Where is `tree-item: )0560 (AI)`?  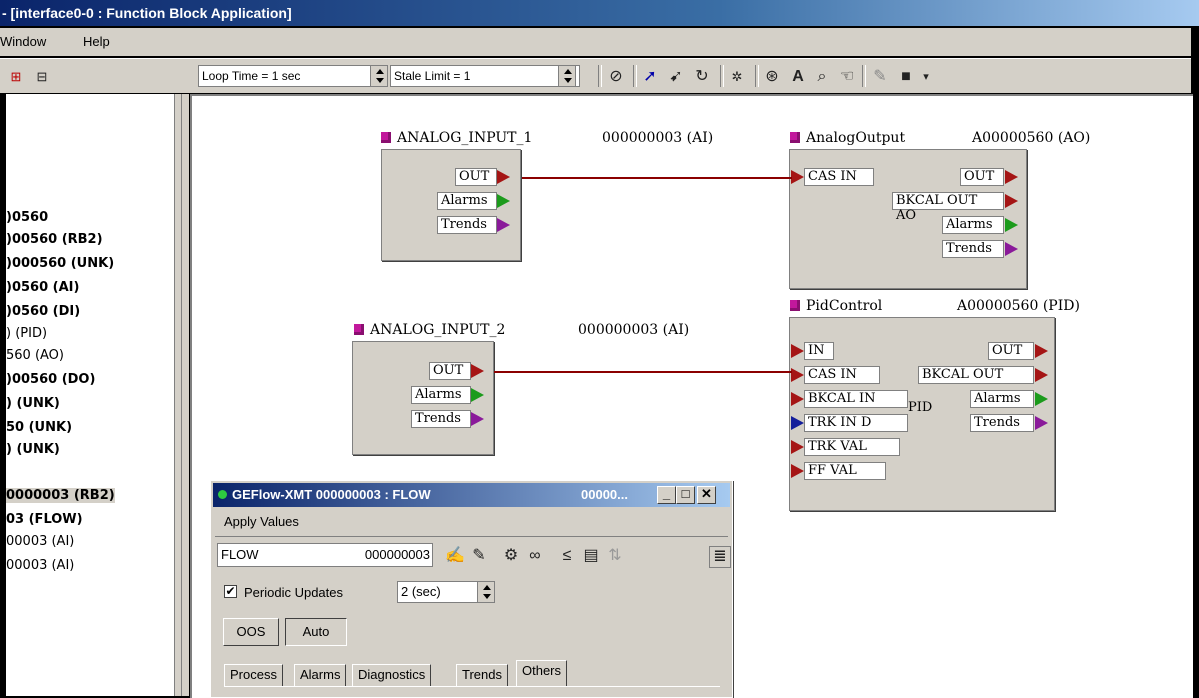 tree-item: )0560 (AI) is located at coordinates (42, 287).